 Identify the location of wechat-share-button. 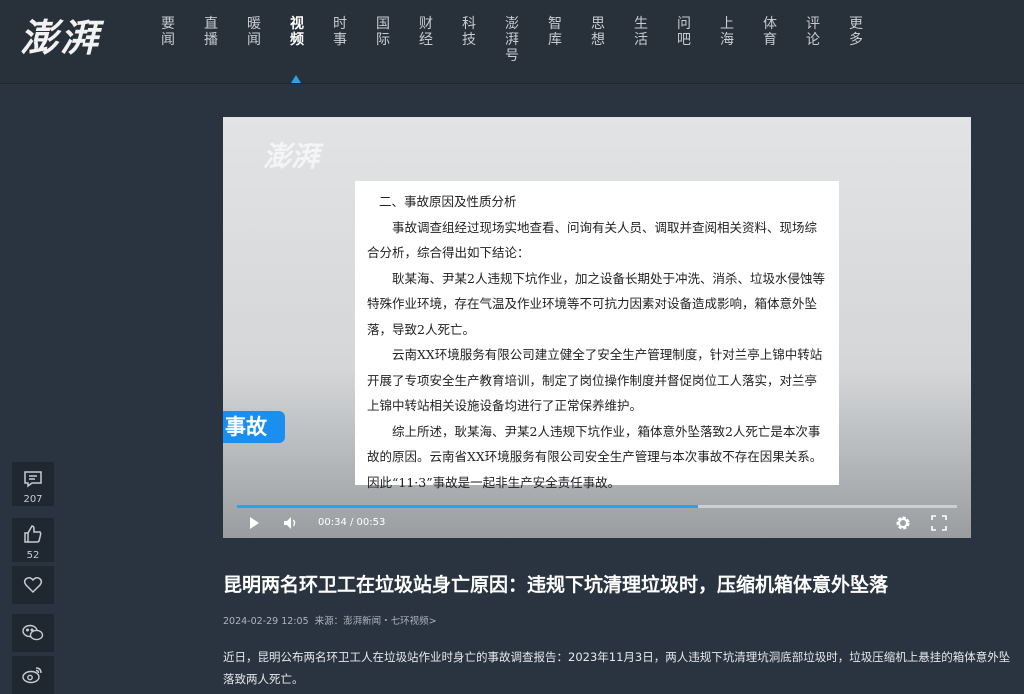
(33, 633).